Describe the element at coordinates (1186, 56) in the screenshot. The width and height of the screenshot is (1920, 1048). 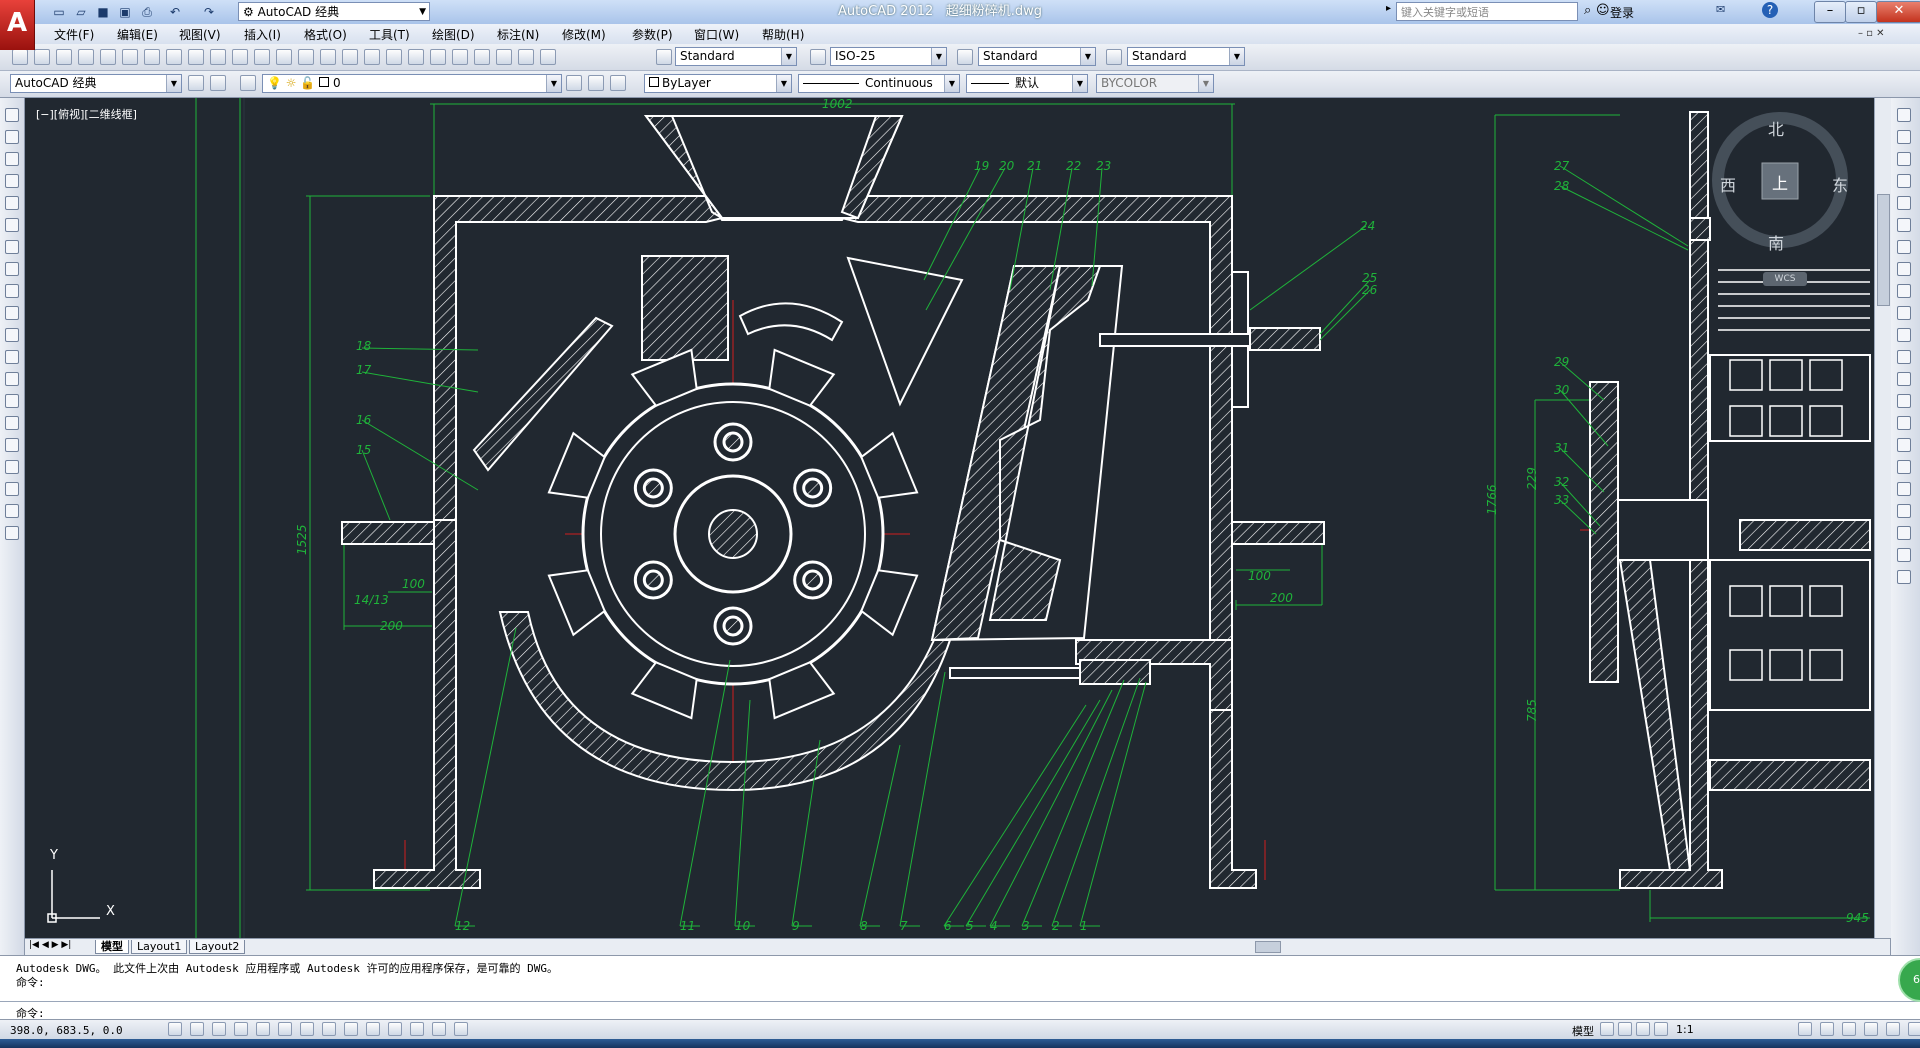
I see `multileader-style-dropdown: Standard ▼` at that location.